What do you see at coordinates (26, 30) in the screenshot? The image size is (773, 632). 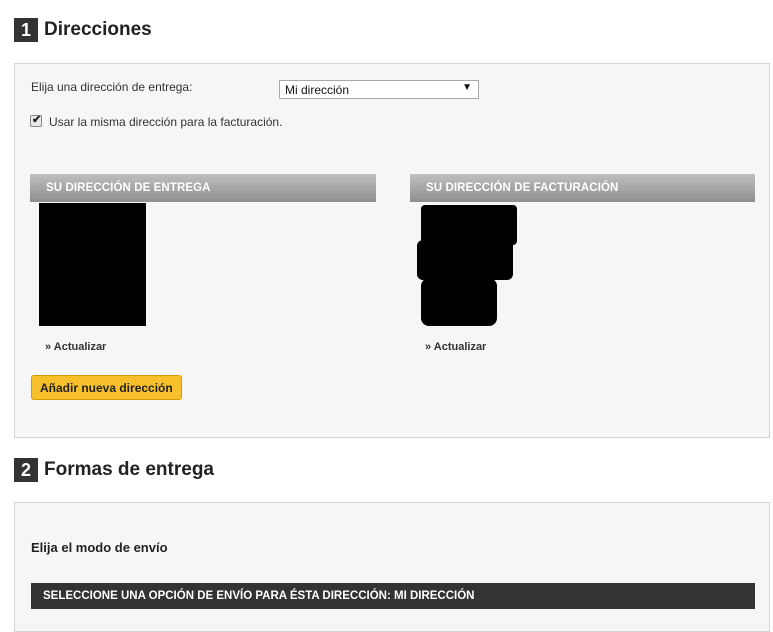 I see `step-1-number: 1` at bounding box center [26, 30].